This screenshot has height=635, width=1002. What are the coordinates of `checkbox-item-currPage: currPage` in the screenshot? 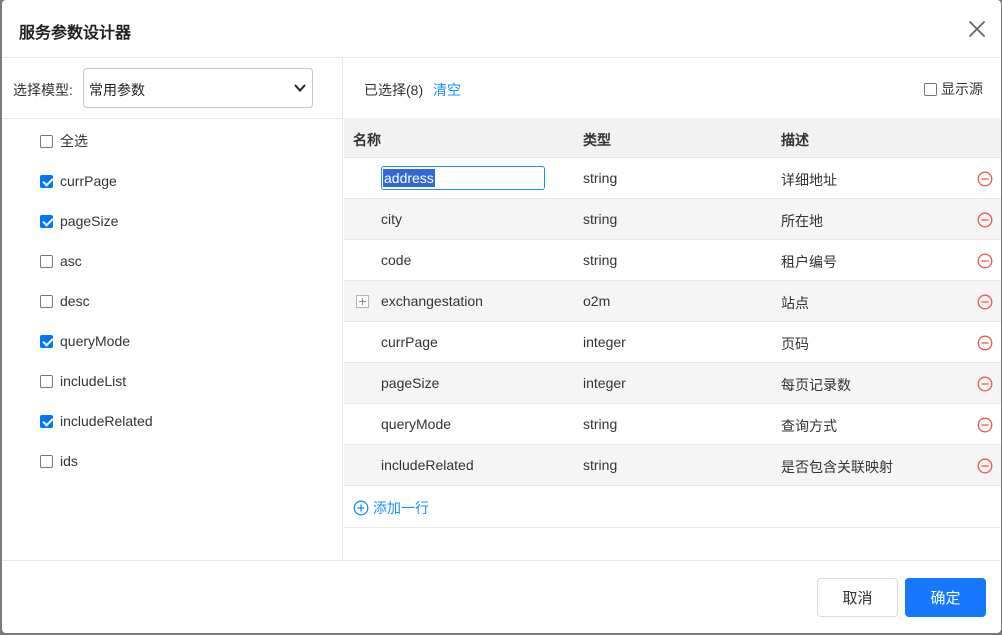 It's located at (78, 181).